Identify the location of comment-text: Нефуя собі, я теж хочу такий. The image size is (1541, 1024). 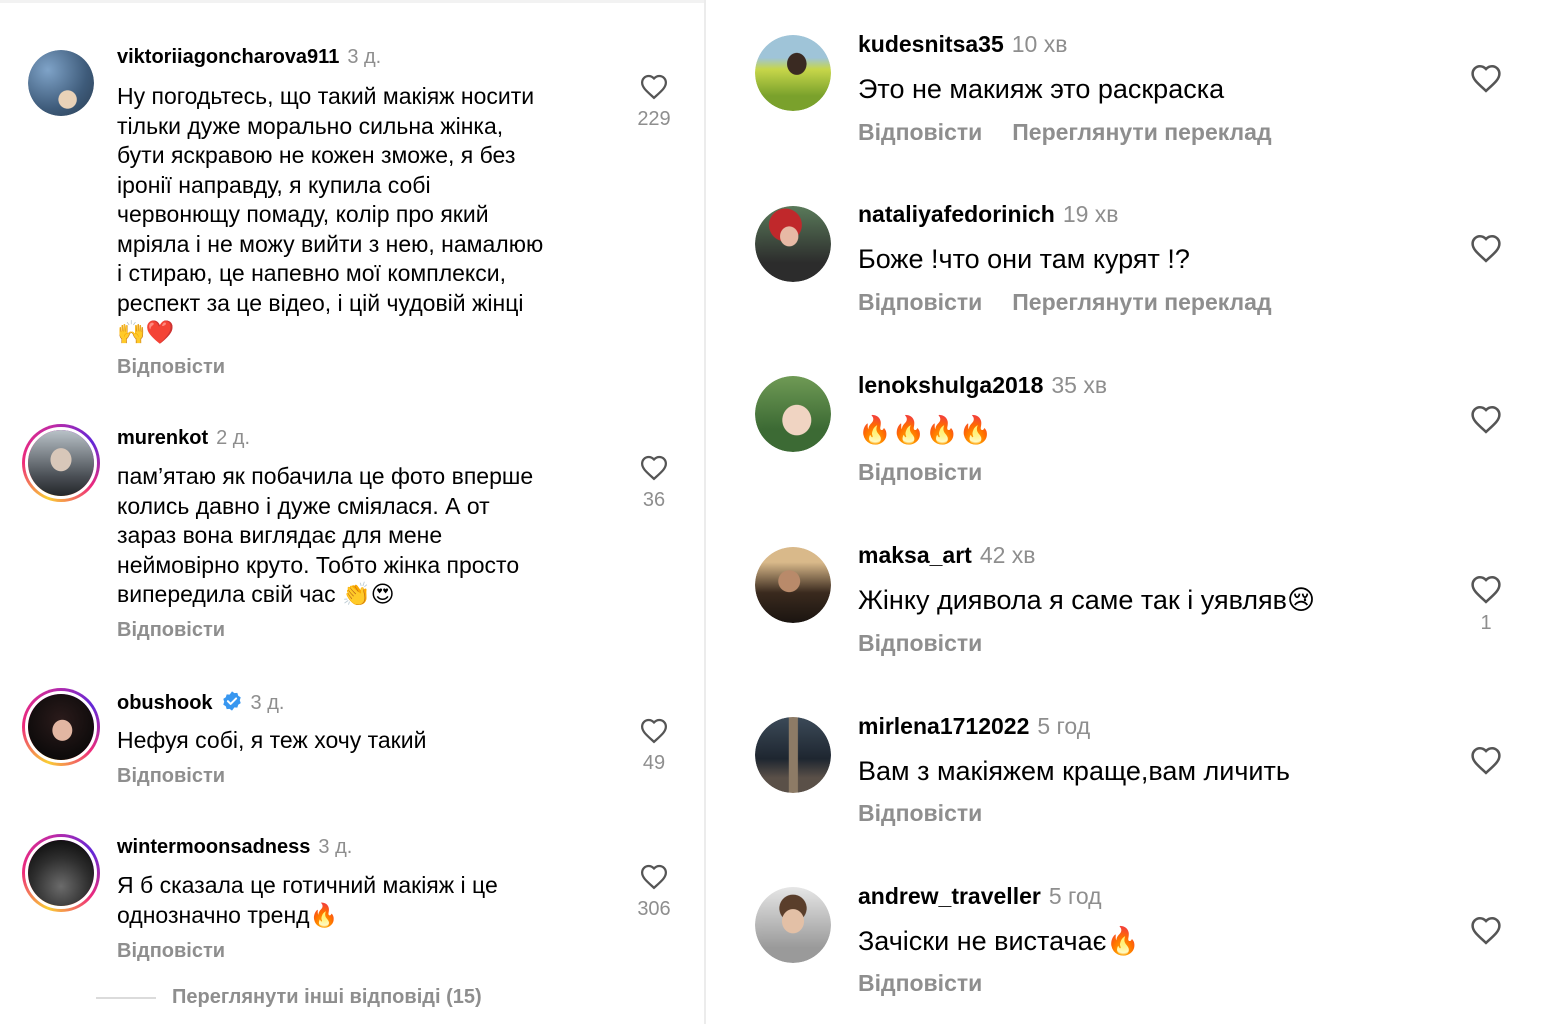
(272, 740).